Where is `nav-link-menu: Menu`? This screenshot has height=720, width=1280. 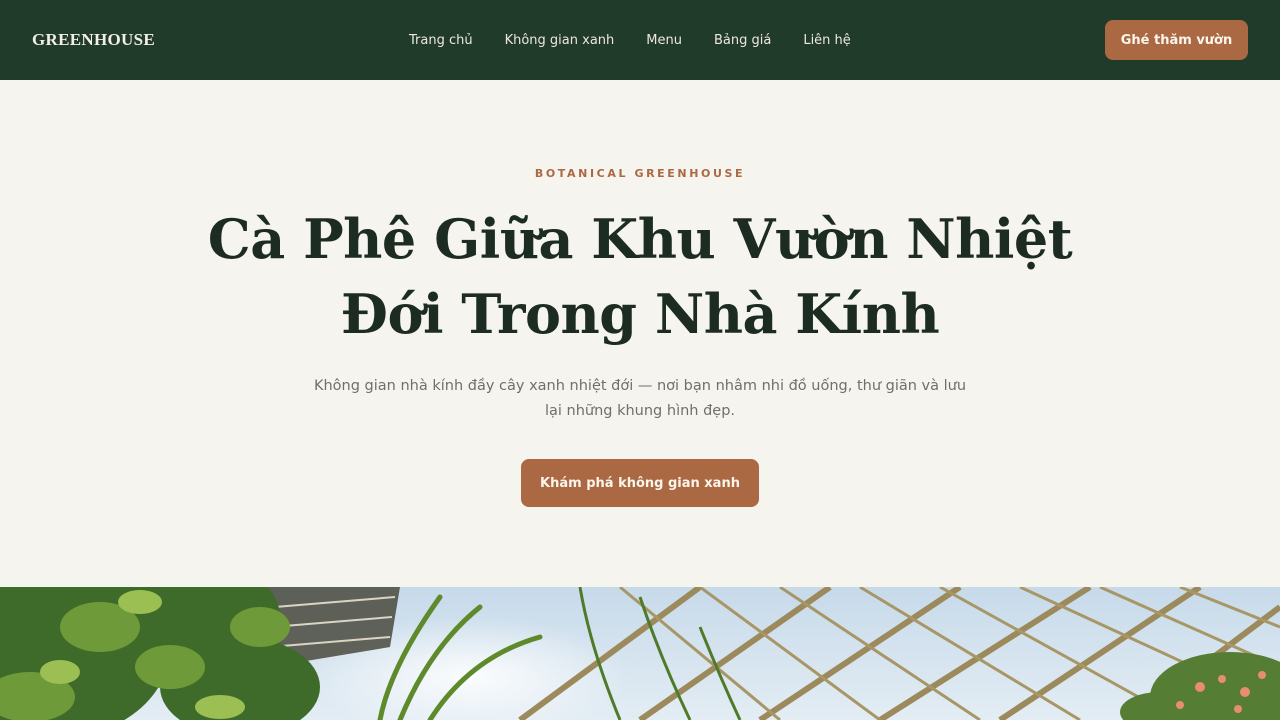 nav-link-menu: Menu is located at coordinates (664, 40).